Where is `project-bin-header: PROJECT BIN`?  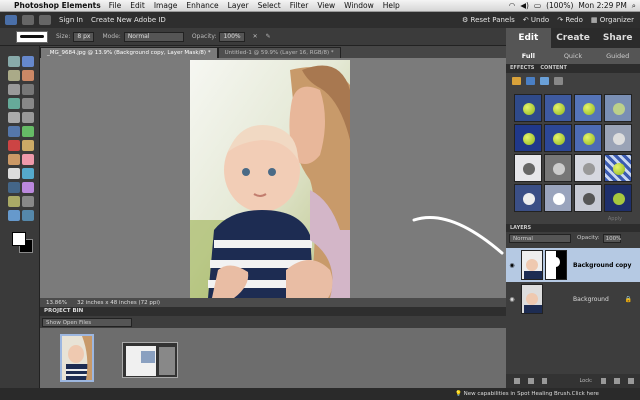 project-bin-header: PROJECT BIN is located at coordinates (273, 311).